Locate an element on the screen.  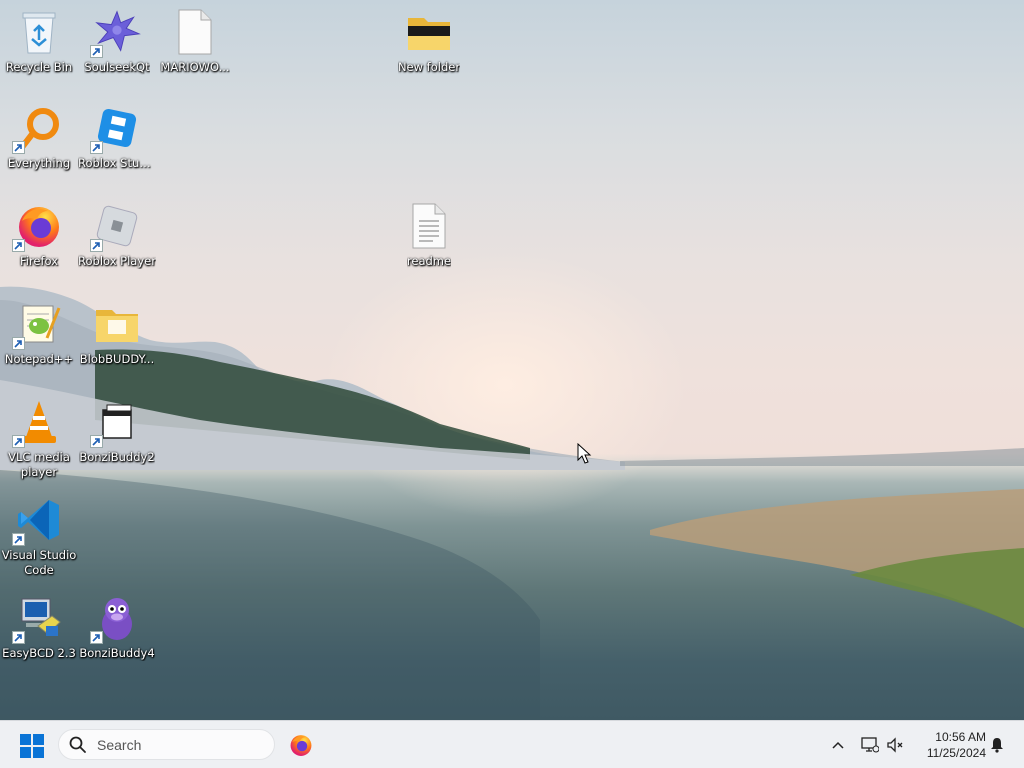
taskbar-search-box: Search is located at coordinates (166, 744).